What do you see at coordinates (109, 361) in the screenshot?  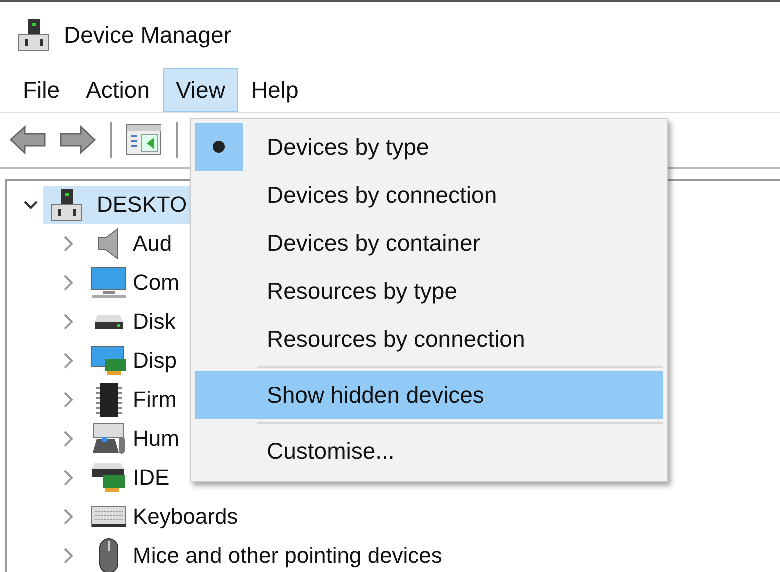 I see `display-card-icon` at bounding box center [109, 361].